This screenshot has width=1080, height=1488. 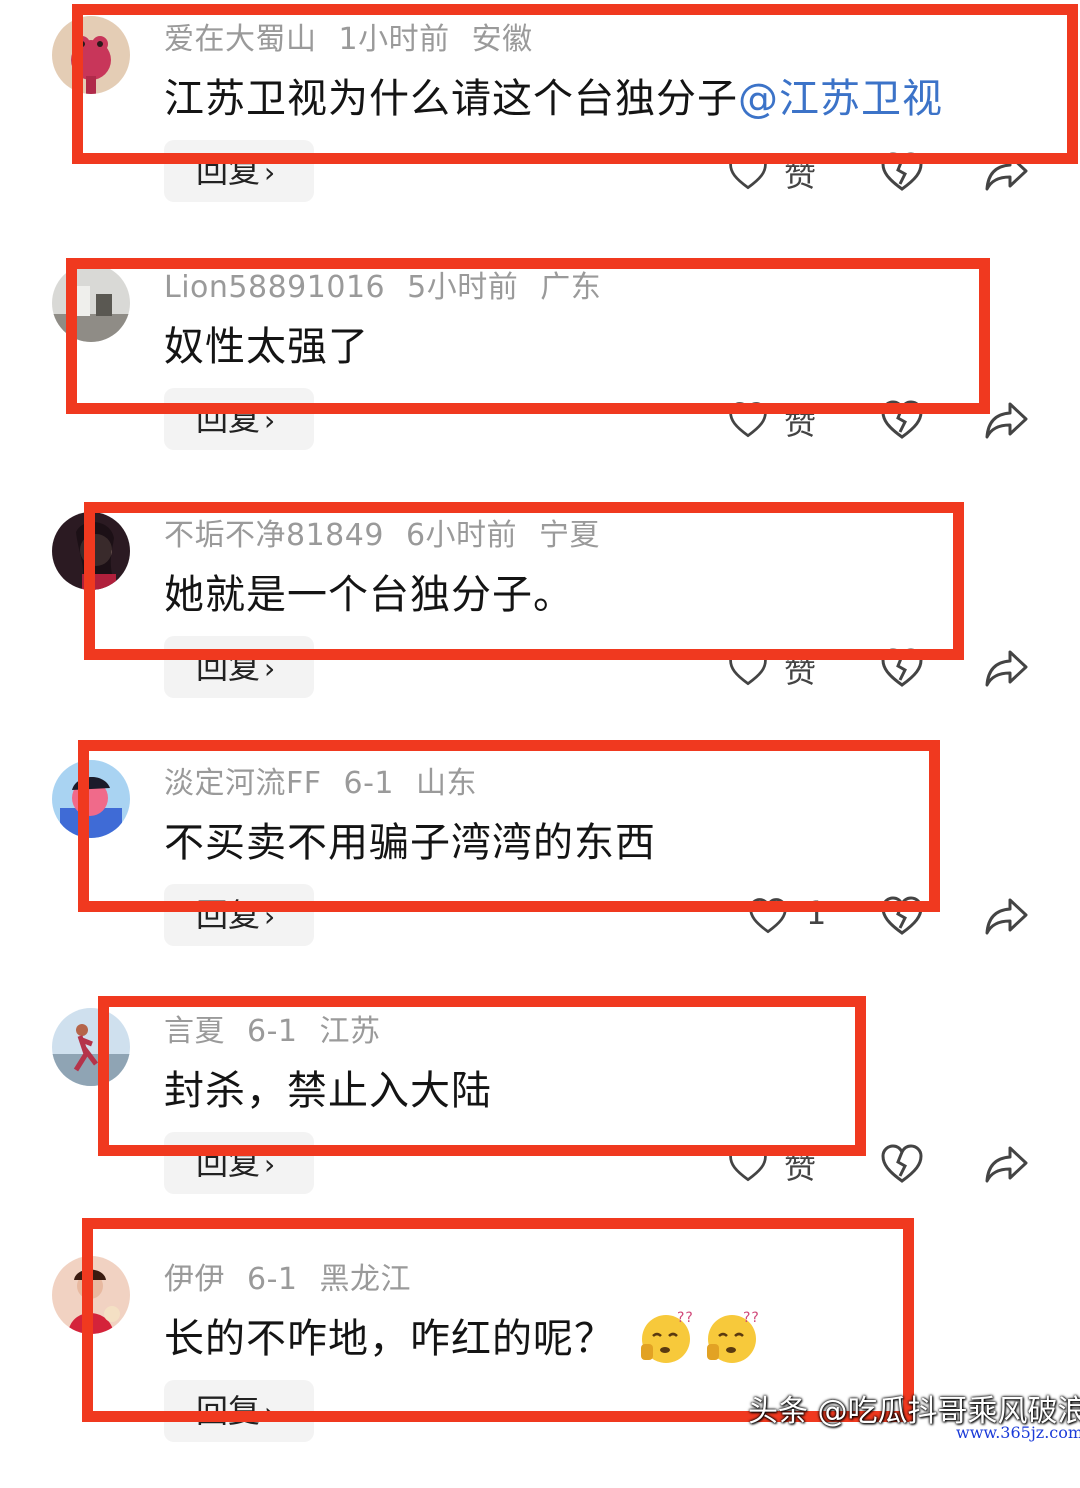 I want to click on comment-meta: 淡定河流FF 6-1 山东, so click(x=331, y=780).